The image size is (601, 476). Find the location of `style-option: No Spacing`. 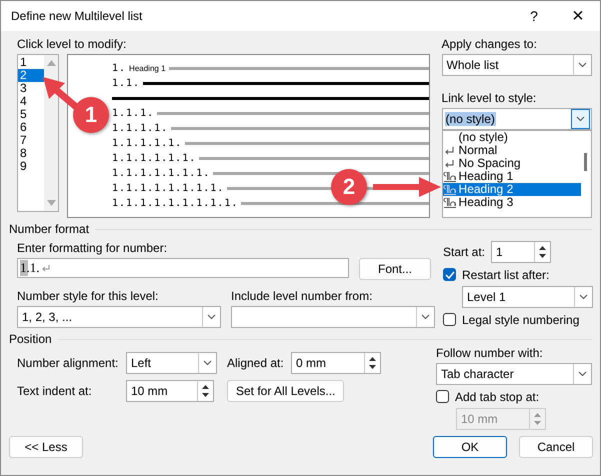

style-option: No Spacing is located at coordinates (511, 163).